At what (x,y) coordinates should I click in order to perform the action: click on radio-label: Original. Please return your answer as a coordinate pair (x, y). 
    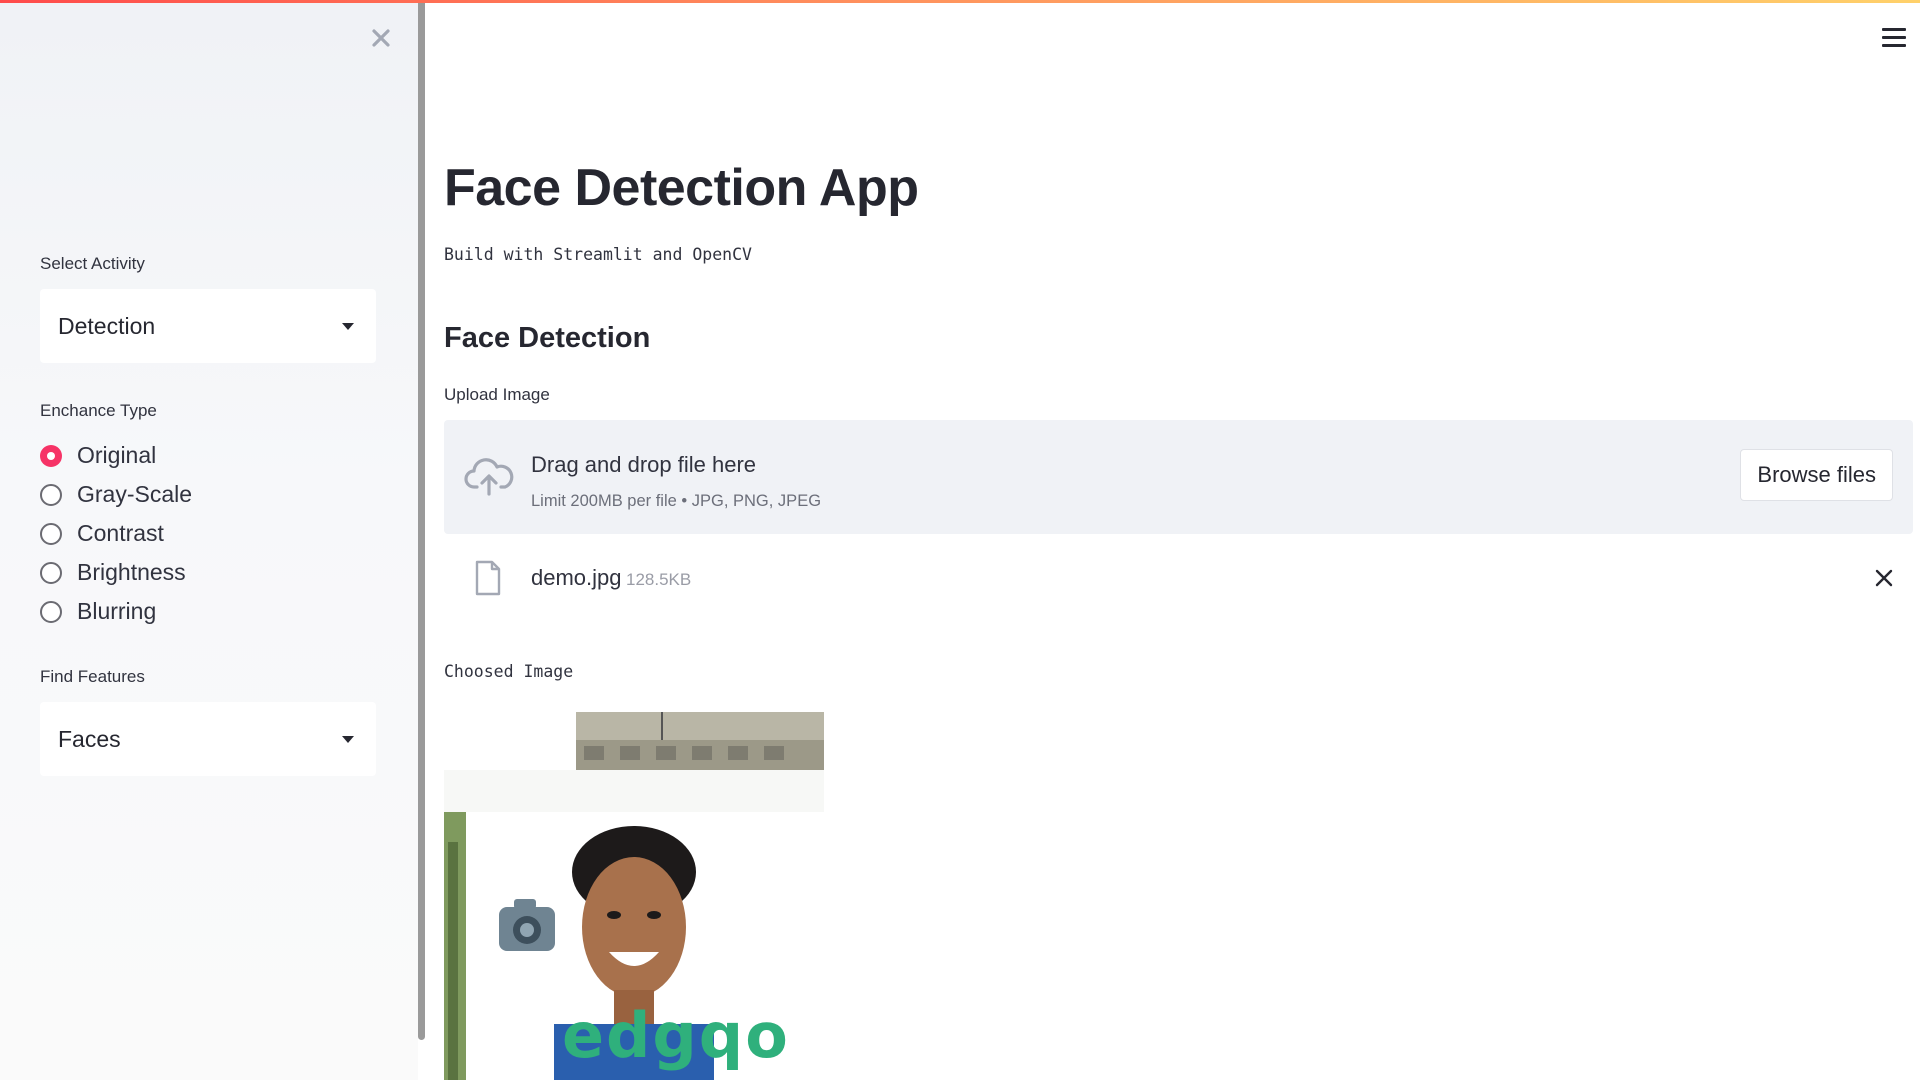
    Looking at the image, I should click on (117, 455).